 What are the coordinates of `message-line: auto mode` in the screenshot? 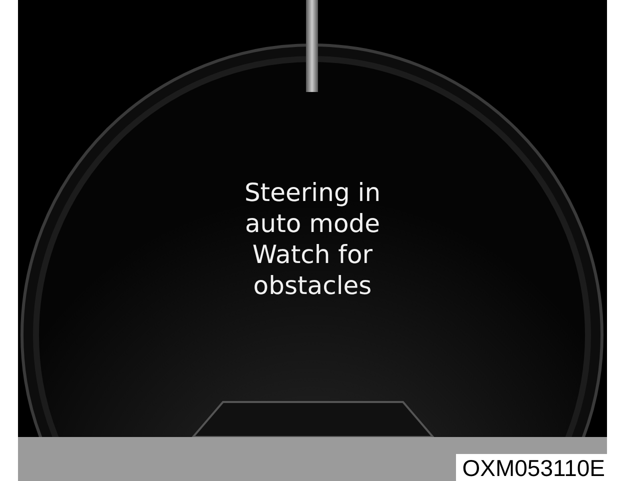 It's located at (312, 223).